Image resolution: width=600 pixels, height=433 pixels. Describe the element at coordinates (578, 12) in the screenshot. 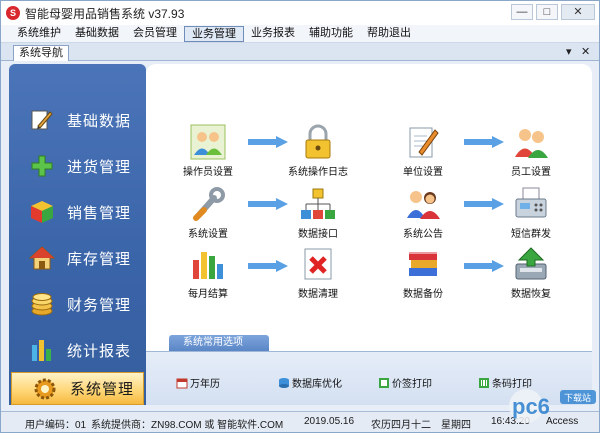

I see `close-button: ✕` at that location.